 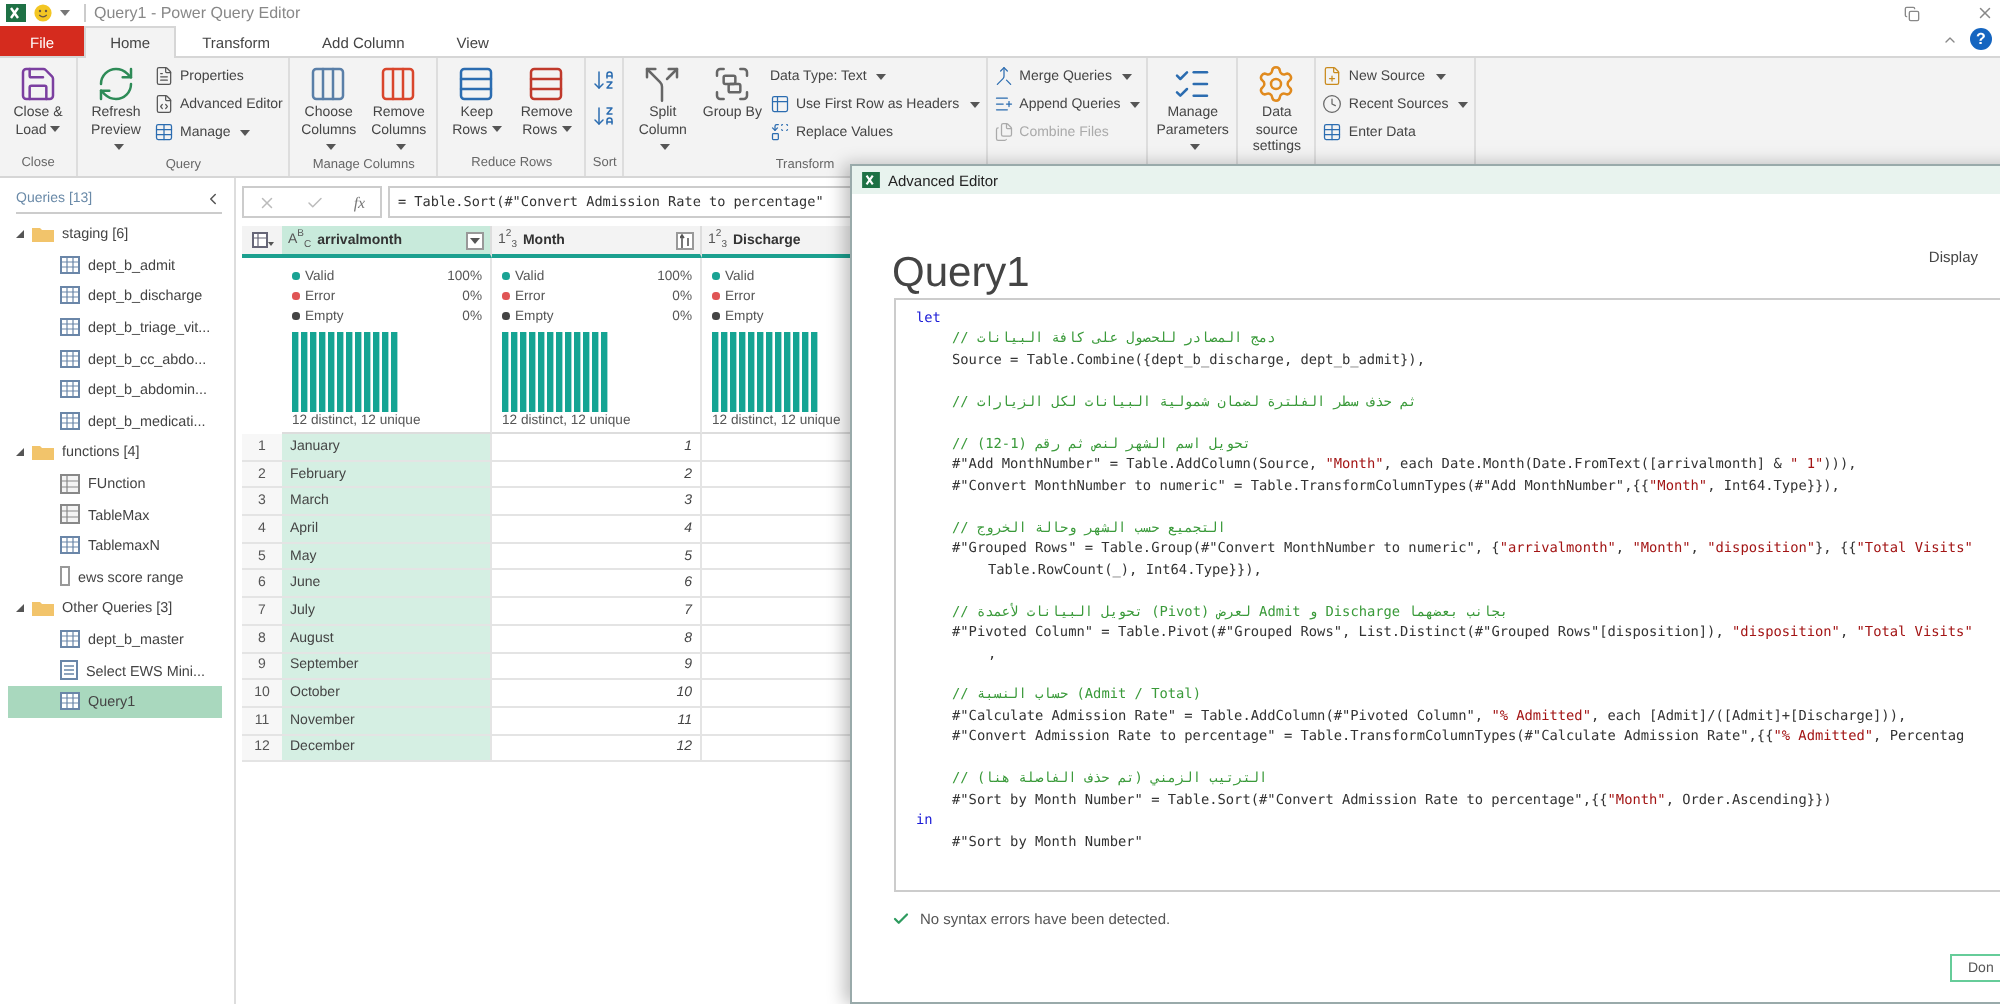 What do you see at coordinates (262, 240) in the screenshot?
I see `table-menu-icon` at bounding box center [262, 240].